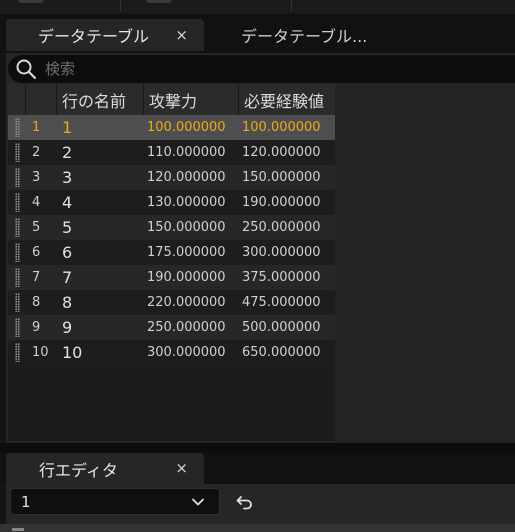  I want to click on table-row: 1 1 100.000000 100.000000, so click(171, 127).